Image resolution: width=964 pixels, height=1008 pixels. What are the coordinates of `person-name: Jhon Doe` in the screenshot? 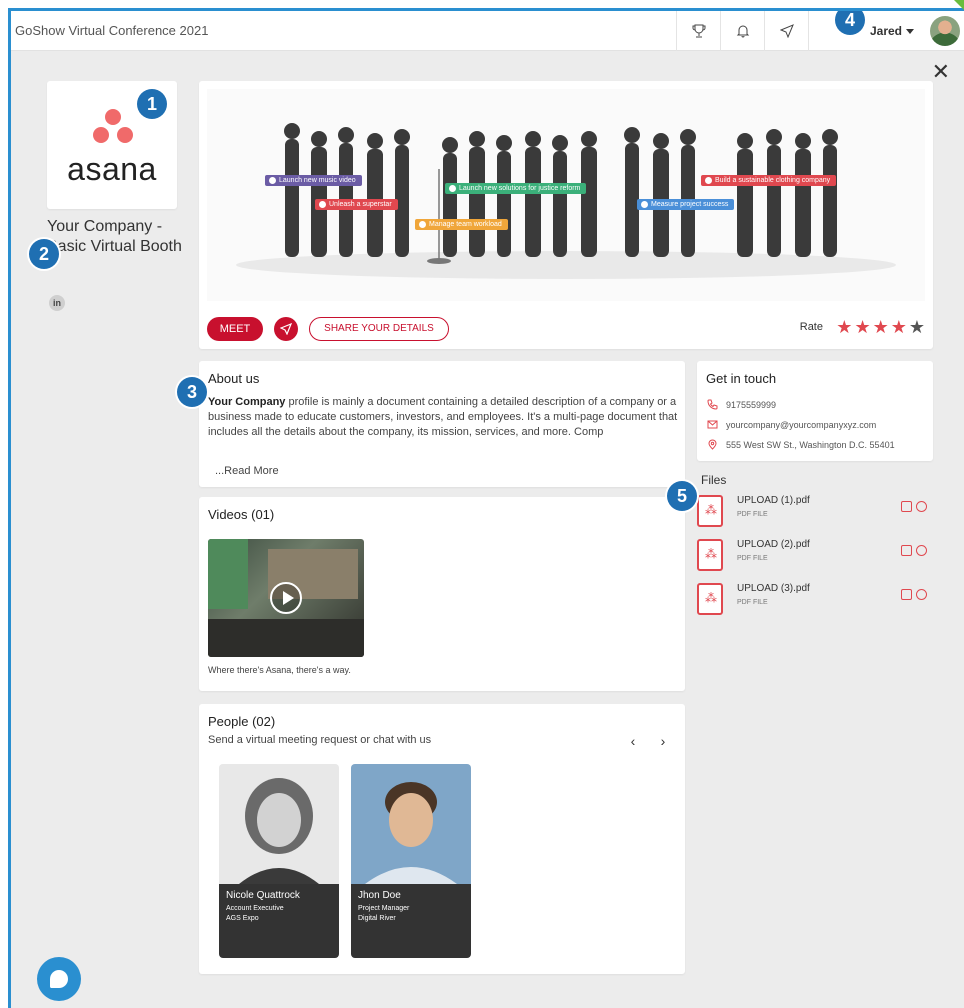 It's located at (379, 895).